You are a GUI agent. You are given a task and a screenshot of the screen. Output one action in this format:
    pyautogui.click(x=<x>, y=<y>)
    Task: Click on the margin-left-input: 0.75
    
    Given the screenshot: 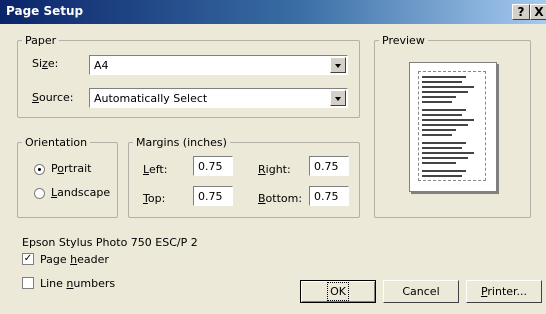 What is the action you would take?
    pyautogui.click(x=213, y=166)
    